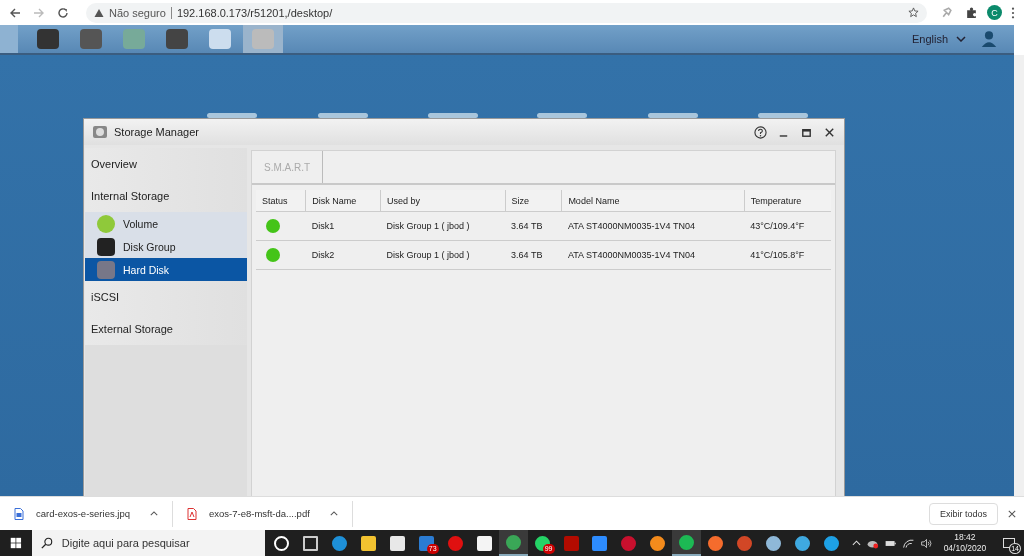 Image resolution: width=1024 pixels, height=556 pixels. I want to click on url-text: 192.168.0.173/r51201,/desktop/, so click(255, 12).